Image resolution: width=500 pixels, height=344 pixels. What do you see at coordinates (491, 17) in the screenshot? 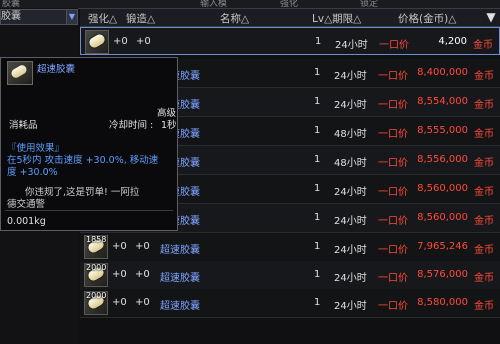
I see `sort-icon: ▼` at bounding box center [491, 17].